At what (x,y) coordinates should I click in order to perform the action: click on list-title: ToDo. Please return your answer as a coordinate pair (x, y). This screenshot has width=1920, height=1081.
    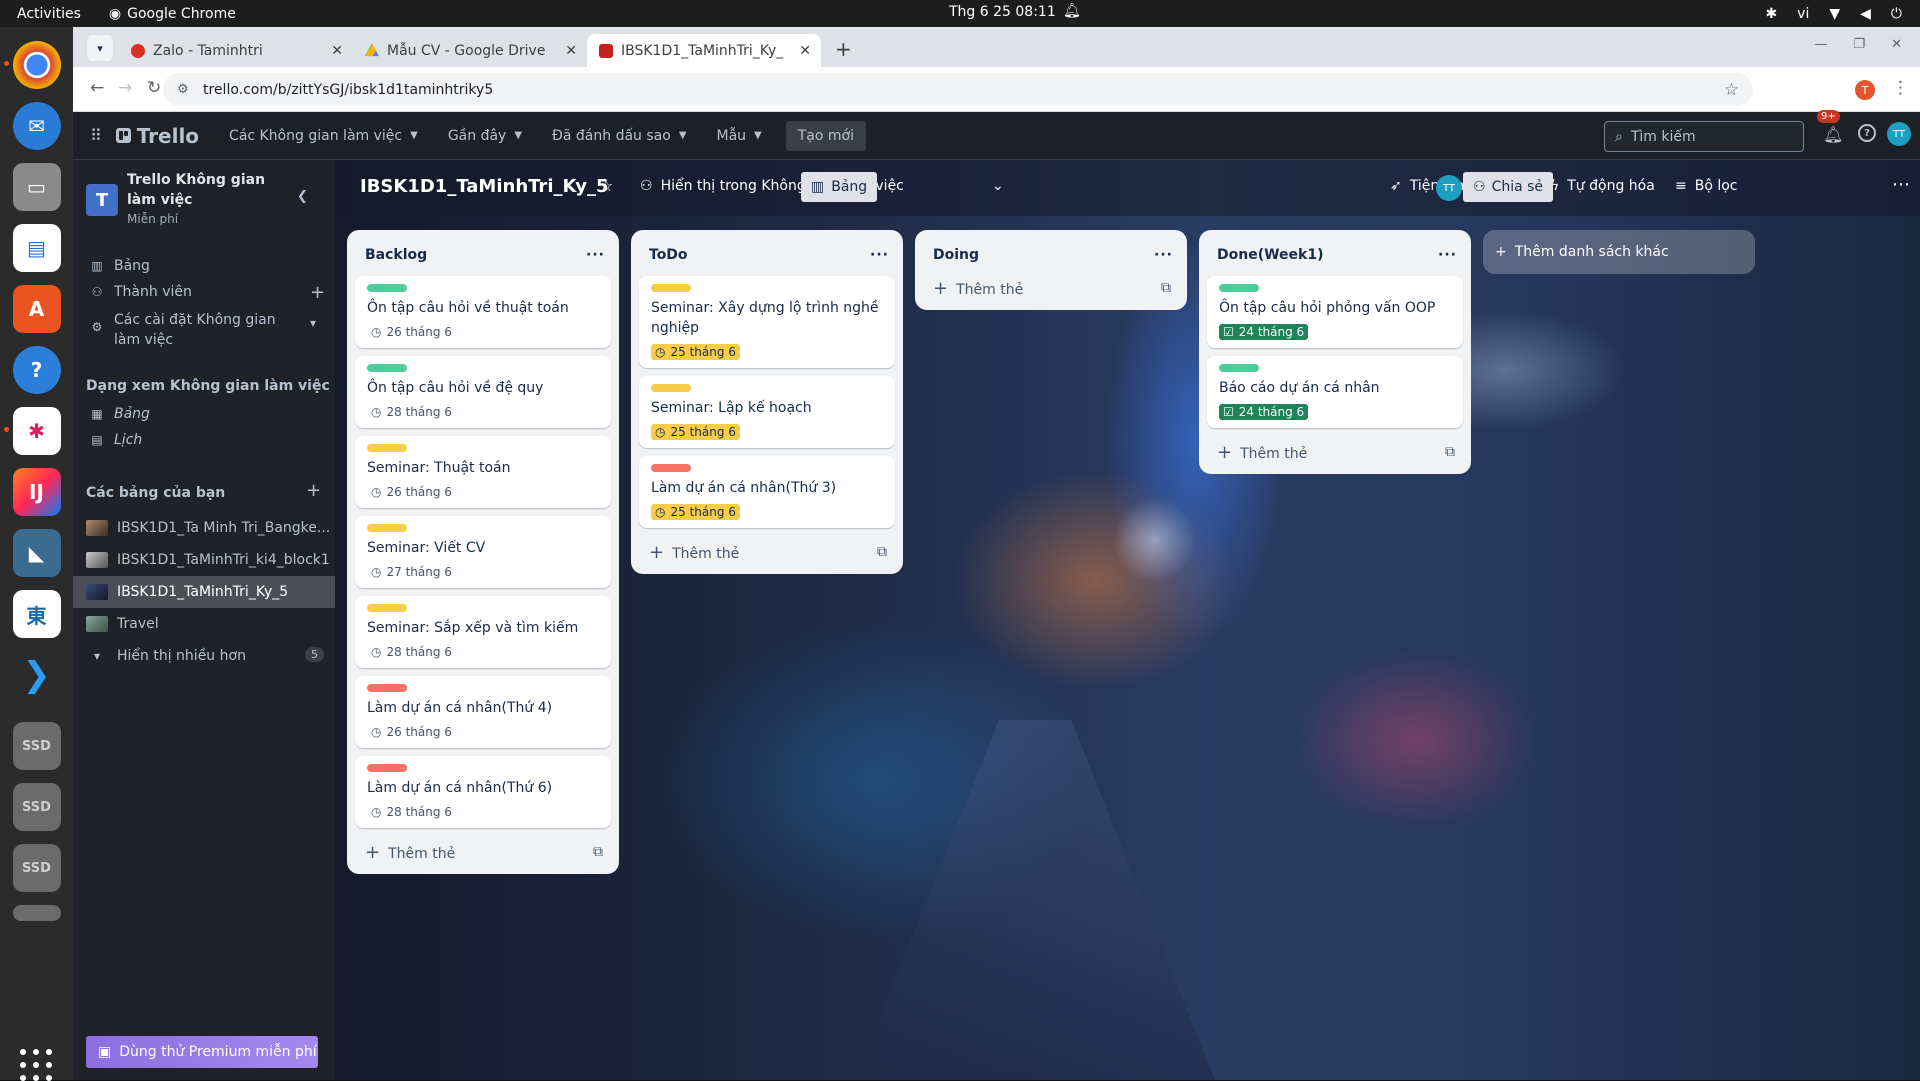
    Looking at the image, I should click on (668, 255).